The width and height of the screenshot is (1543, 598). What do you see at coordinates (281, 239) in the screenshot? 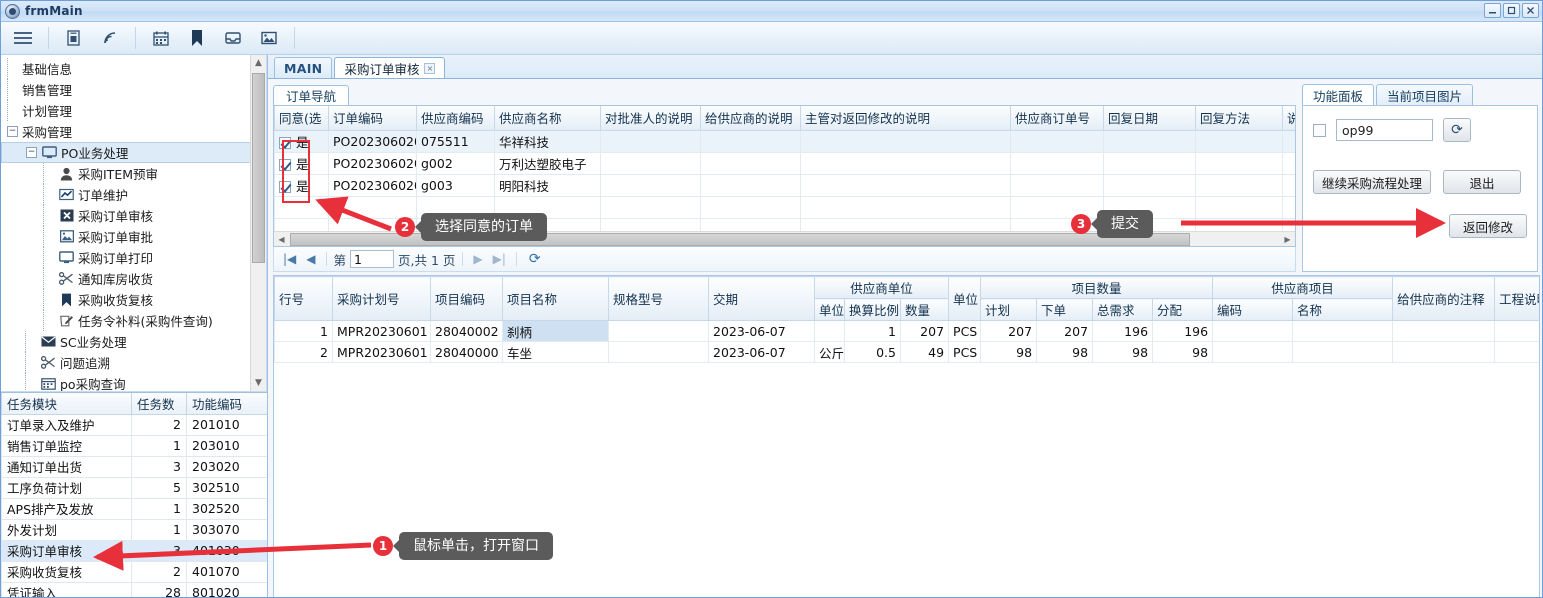
I see `hscroll-left-arrow: ◀` at bounding box center [281, 239].